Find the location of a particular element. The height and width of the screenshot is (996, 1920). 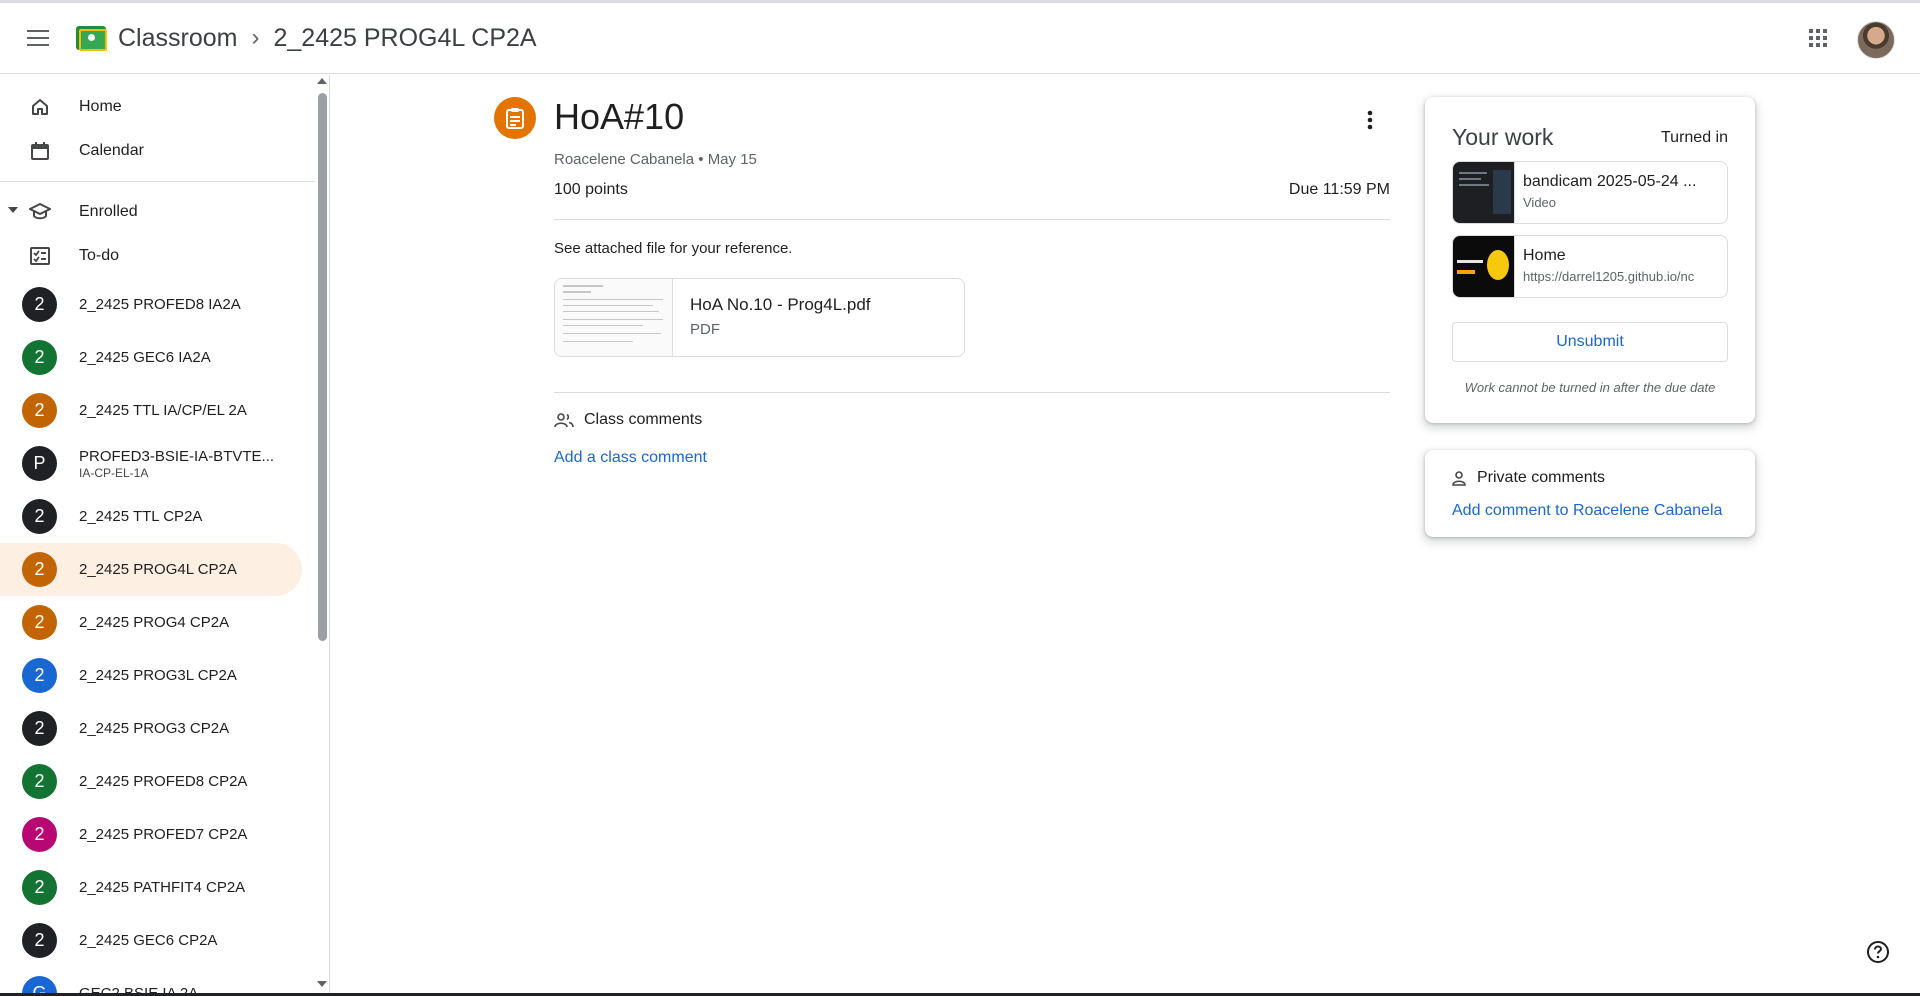

sidebar-class-item: 2 2_2425 TTL CP2A is located at coordinates (164, 516).